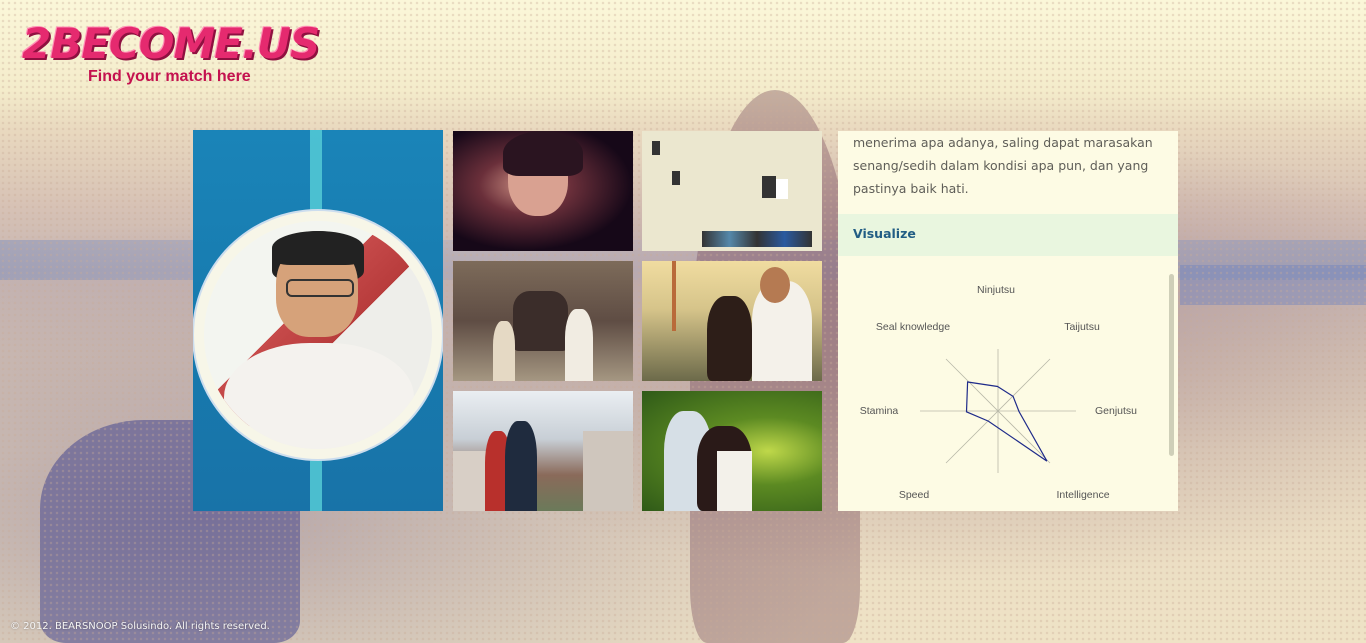  What do you see at coordinates (914, 495) in the screenshot?
I see `radar-axis-label: Speed` at bounding box center [914, 495].